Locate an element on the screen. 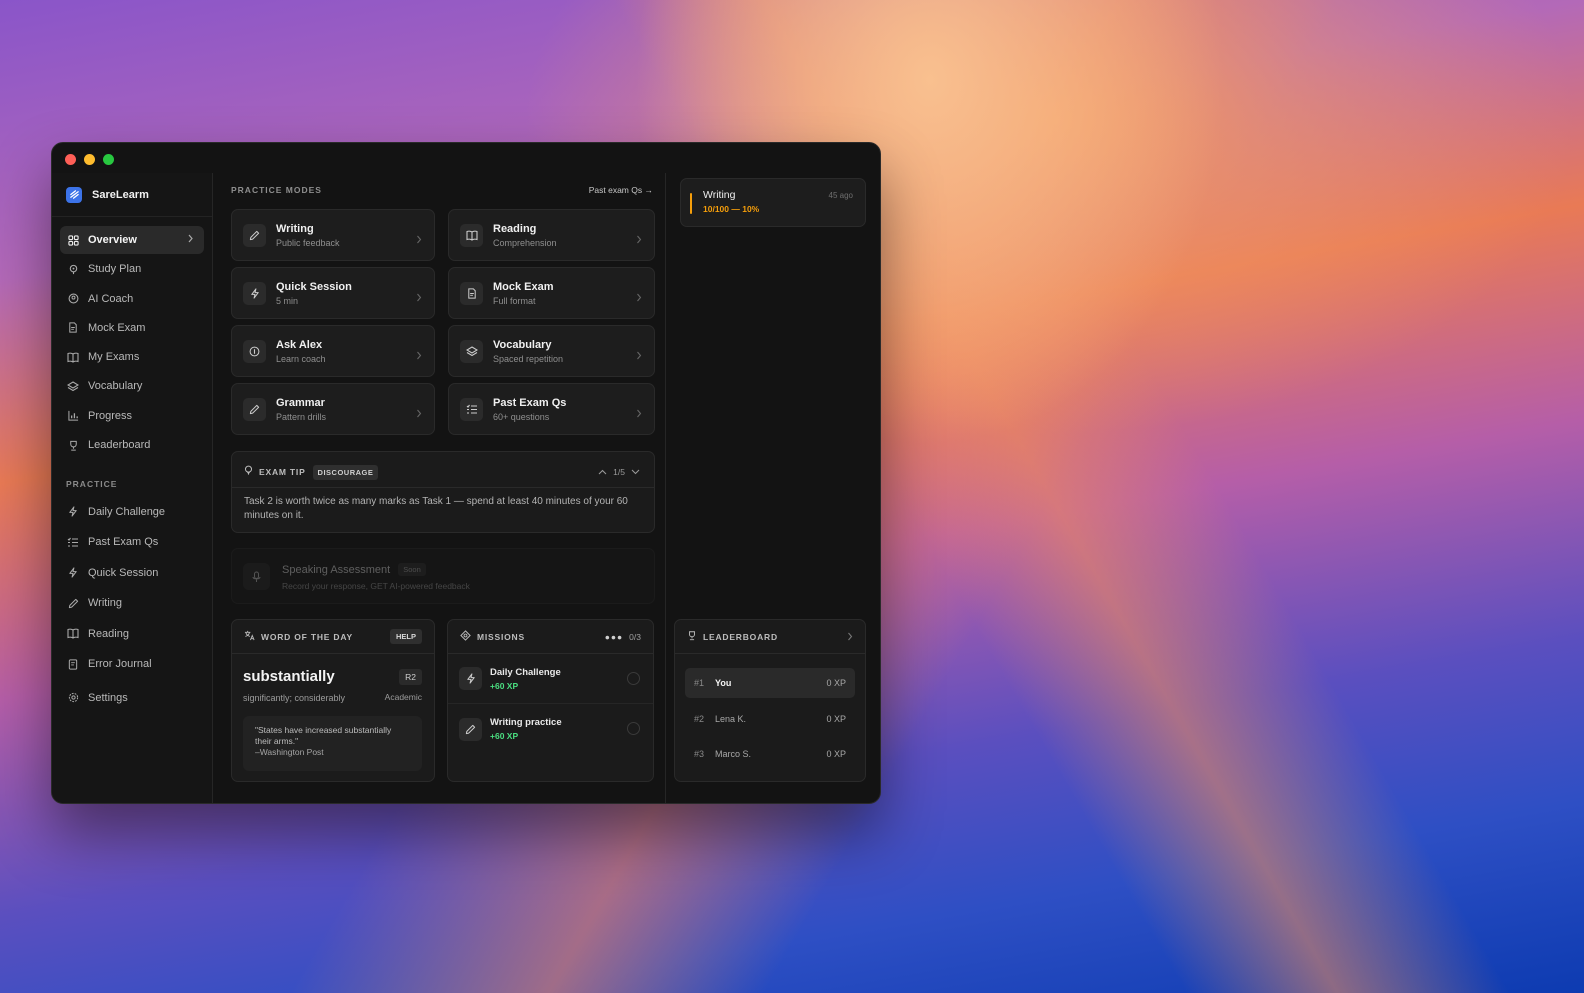 This screenshot has height=993, width=1584. mode-card-ask-alex: Ask Alex Learn coach is located at coordinates (333, 351).